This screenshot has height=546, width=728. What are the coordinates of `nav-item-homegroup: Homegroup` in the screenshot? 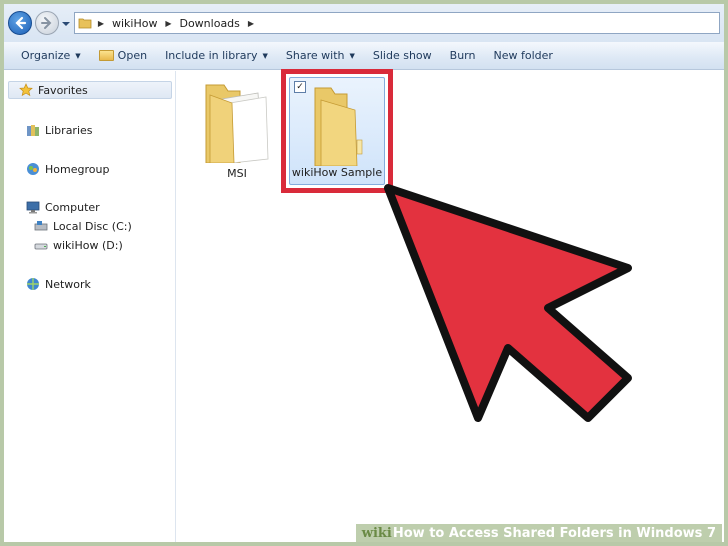 It's located at (67, 169).